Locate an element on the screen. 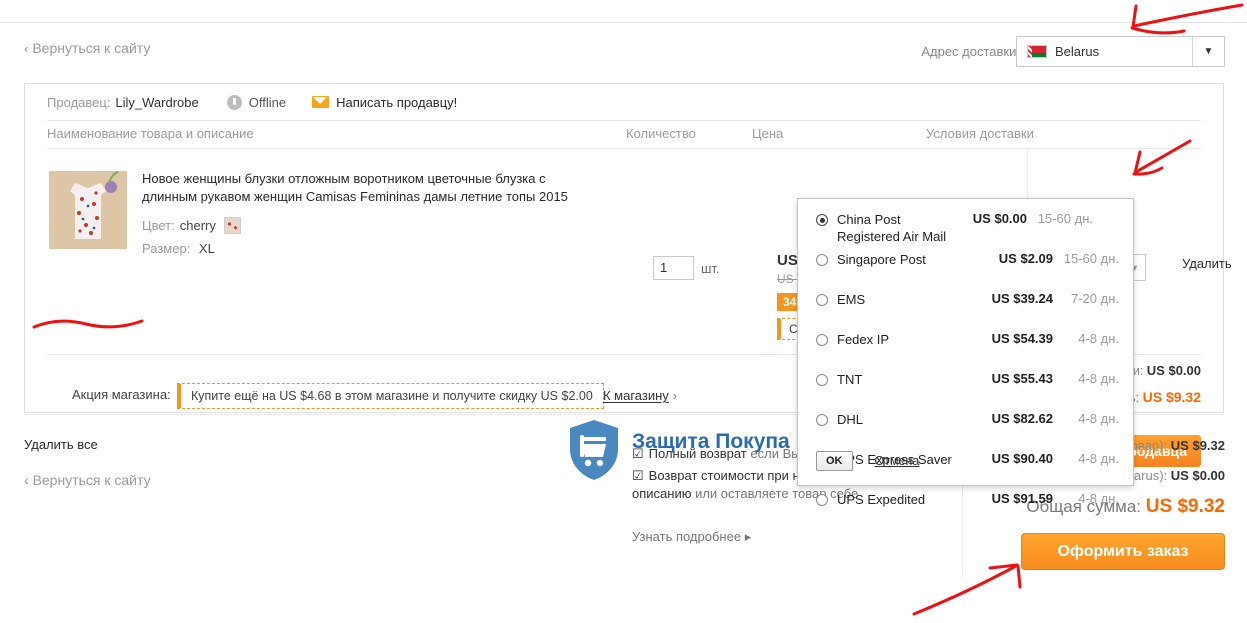  shipping-address-label: Адрес доставки: is located at coordinates (970, 51).